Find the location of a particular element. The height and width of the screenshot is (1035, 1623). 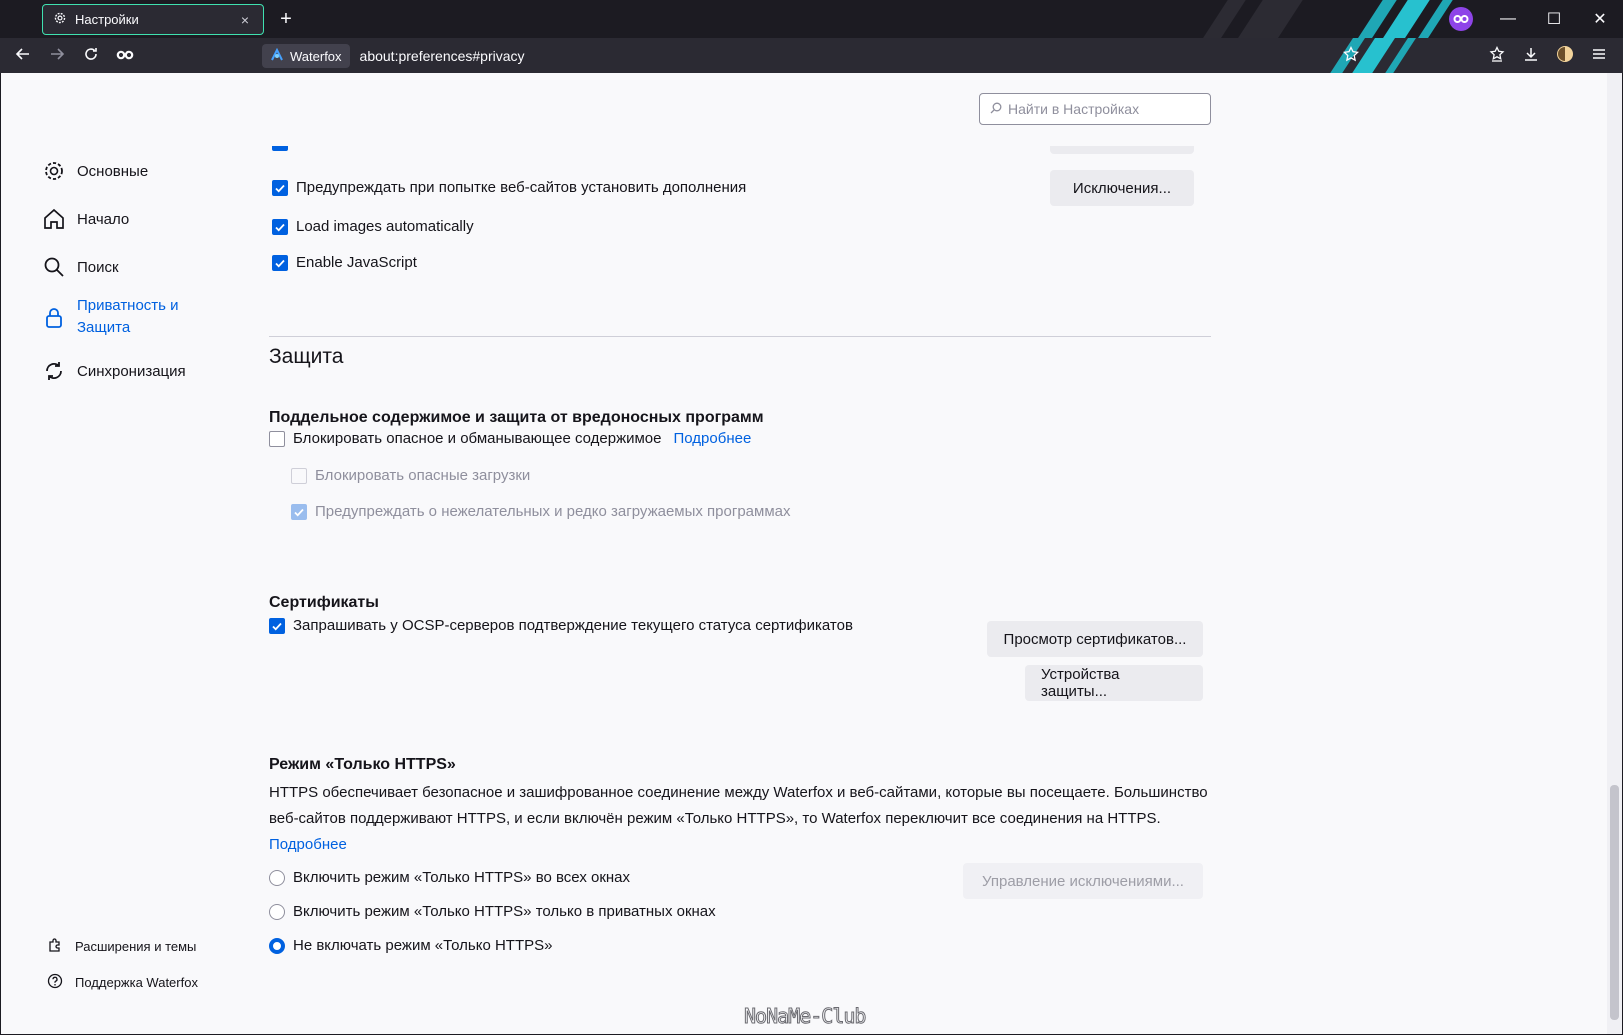

navigation-toolbar: Waterfox about:preferences#privacy is located at coordinates (811, 55).